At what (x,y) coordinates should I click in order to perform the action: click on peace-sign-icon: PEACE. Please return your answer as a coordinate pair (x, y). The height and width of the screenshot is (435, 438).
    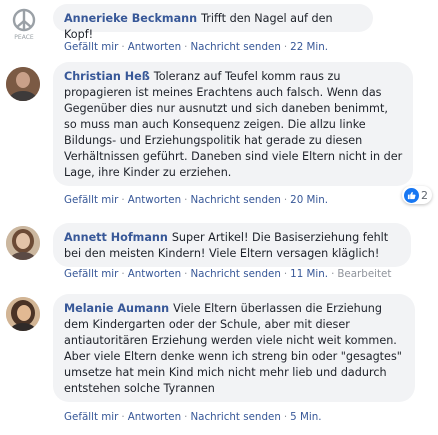
    Looking at the image, I should click on (24, 24).